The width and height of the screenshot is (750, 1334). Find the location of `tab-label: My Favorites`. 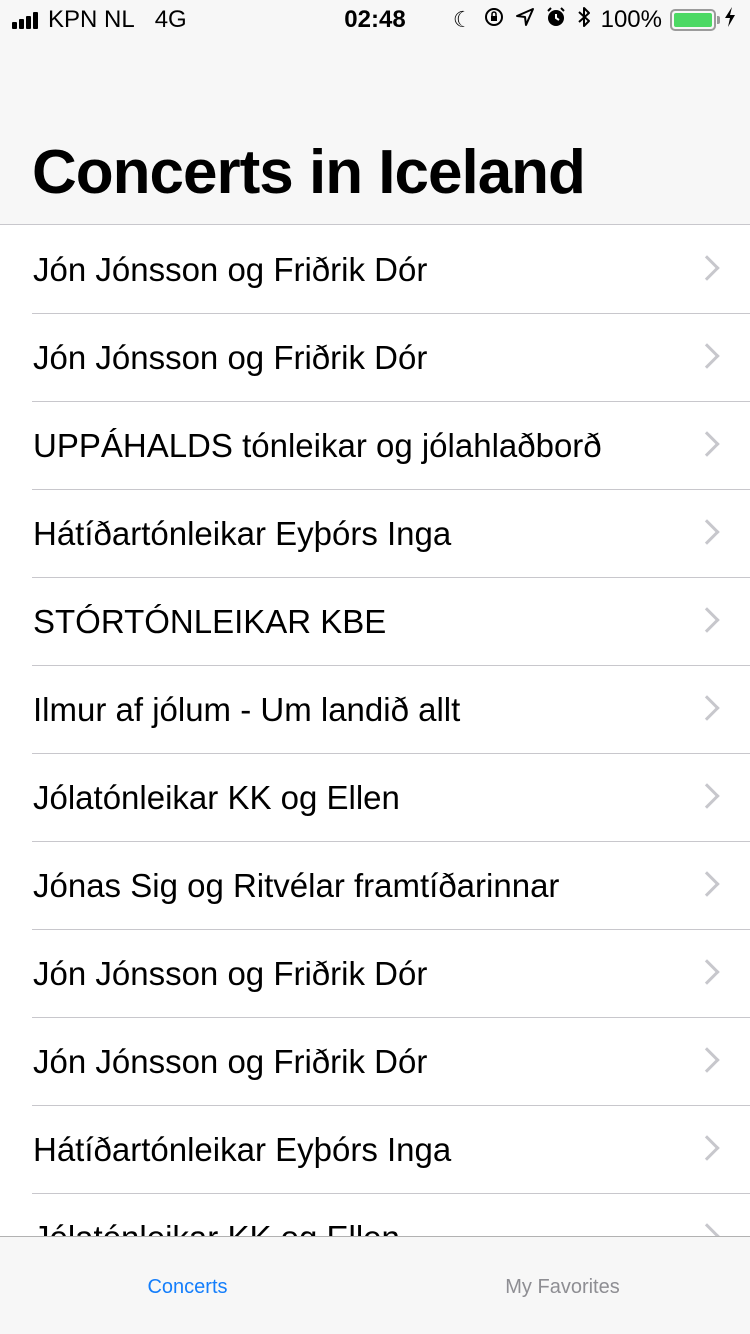

tab-label: My Favorites is located at coordinates (562, 1287).